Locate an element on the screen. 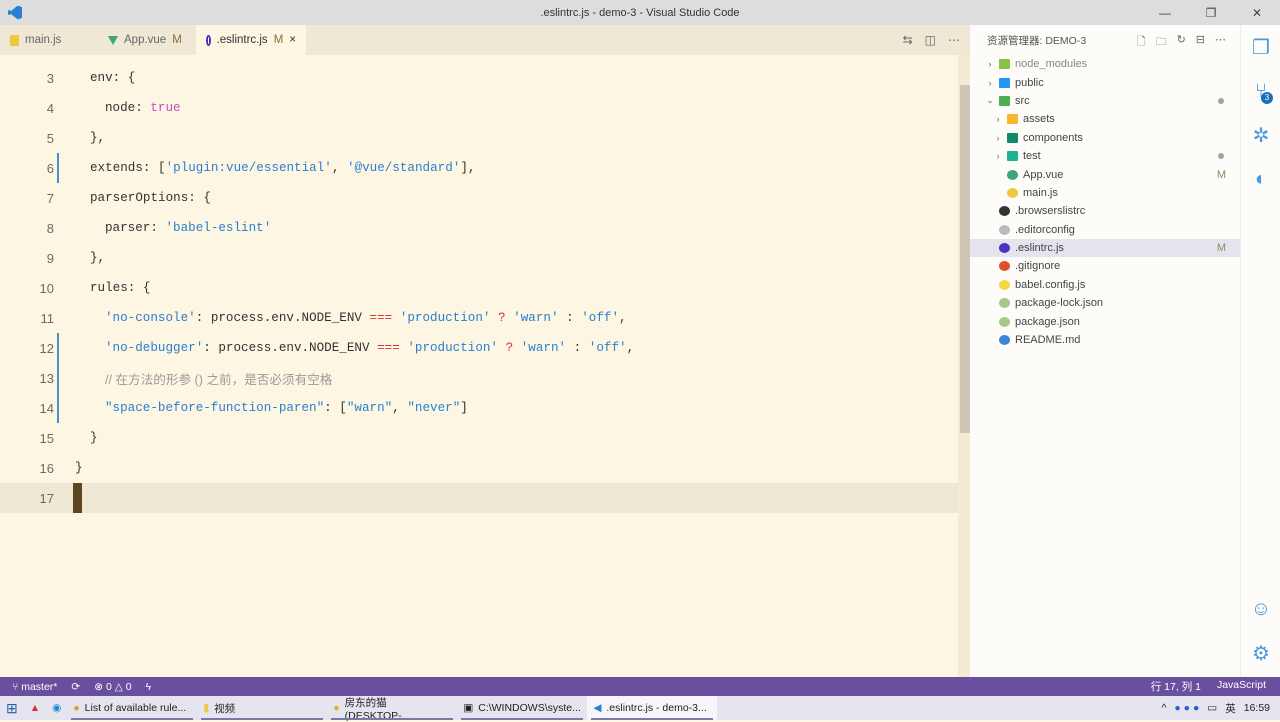 This screenshot has height=722, width=1280. extensions-icon: ✲ is located at coordinates (1260, 135).